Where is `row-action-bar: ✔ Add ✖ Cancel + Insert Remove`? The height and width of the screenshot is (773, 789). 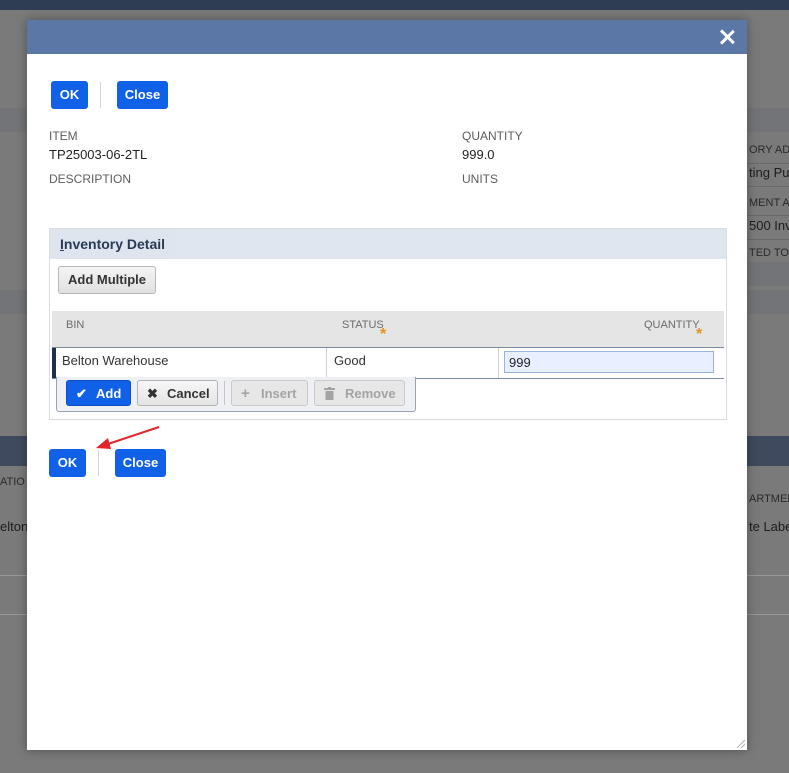
row-action-bar: ✔ Add ✖ Cancel + Insert Remove is located at coordinates (236, 394).